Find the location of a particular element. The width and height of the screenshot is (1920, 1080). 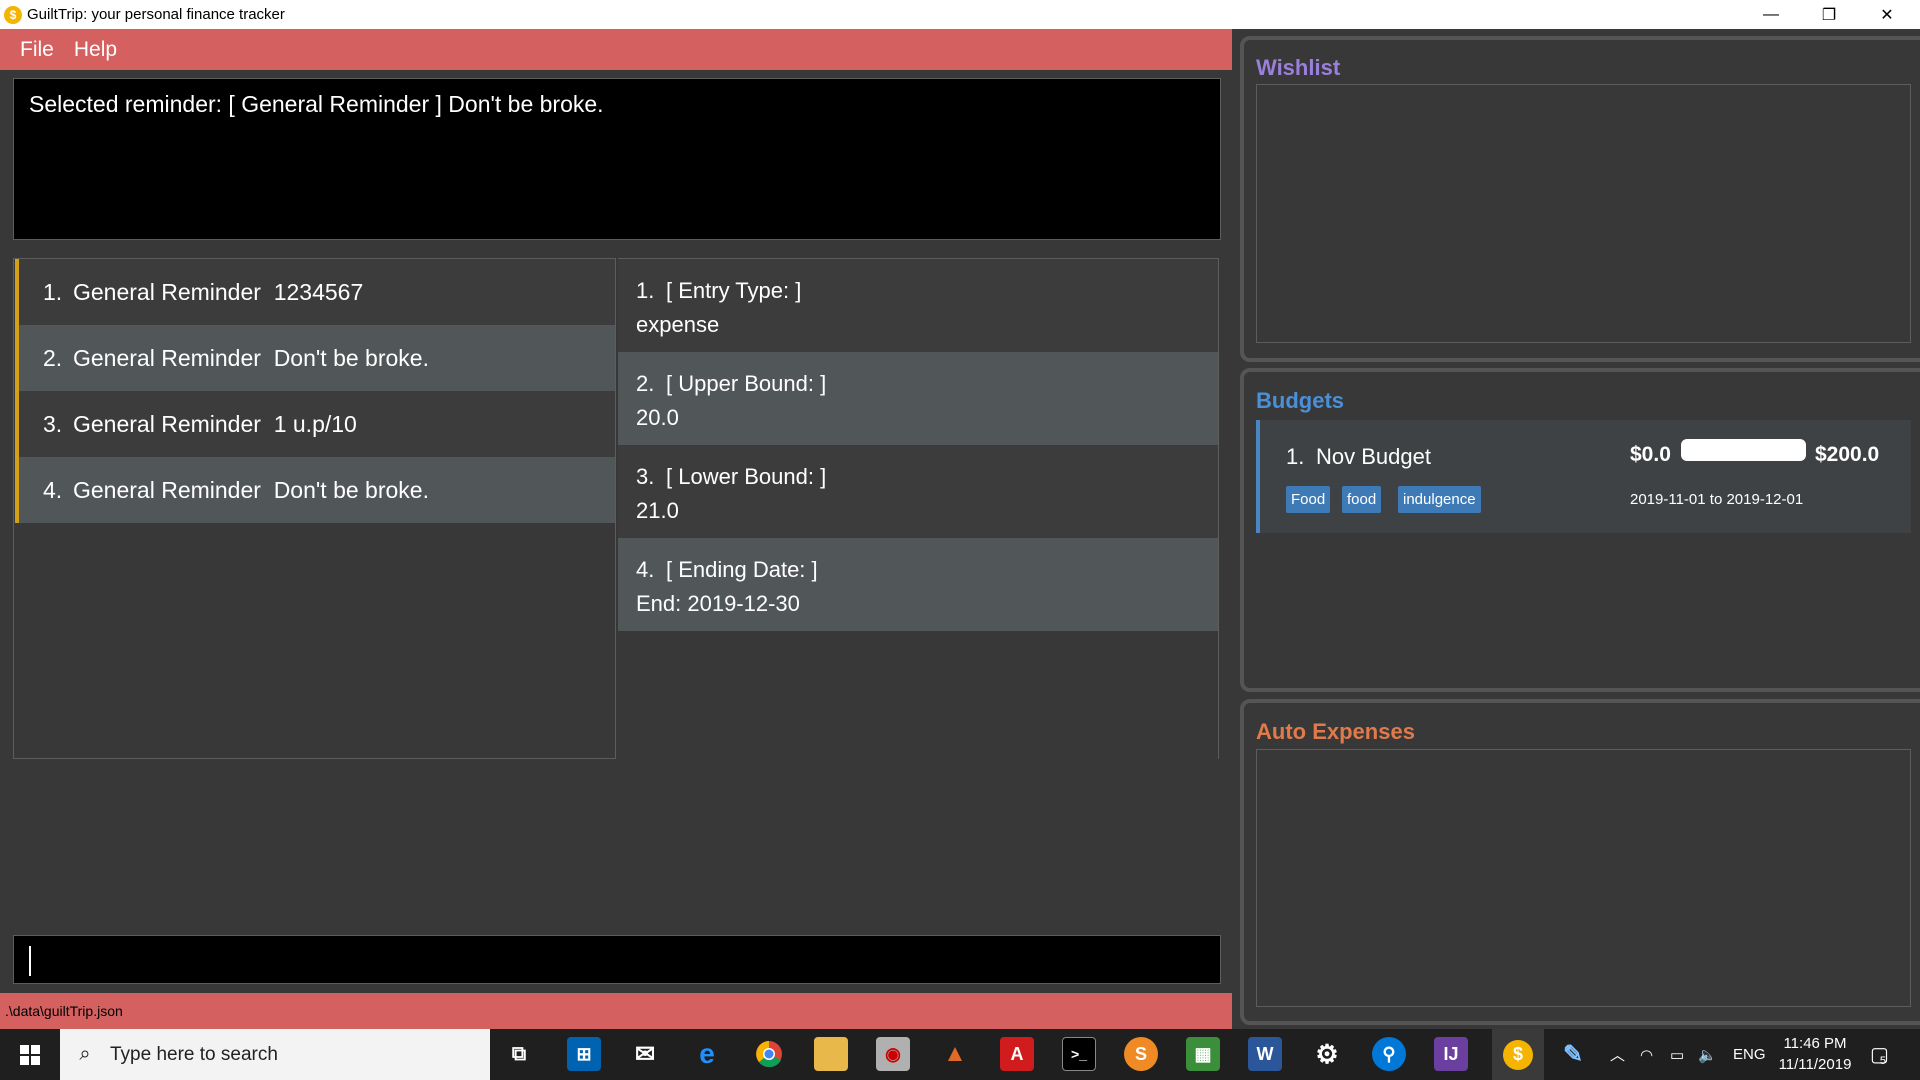

settings-gear-icon: ⚙ is located at coordinates (1327, 1054).